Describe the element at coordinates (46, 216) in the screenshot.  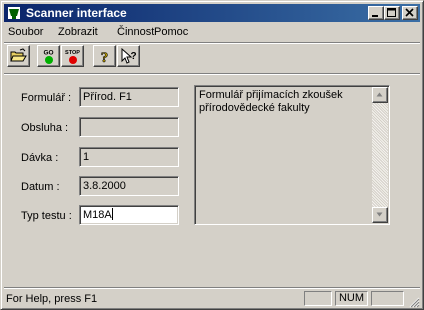
I see `typ-testu-label: Typ testu :` at that location.